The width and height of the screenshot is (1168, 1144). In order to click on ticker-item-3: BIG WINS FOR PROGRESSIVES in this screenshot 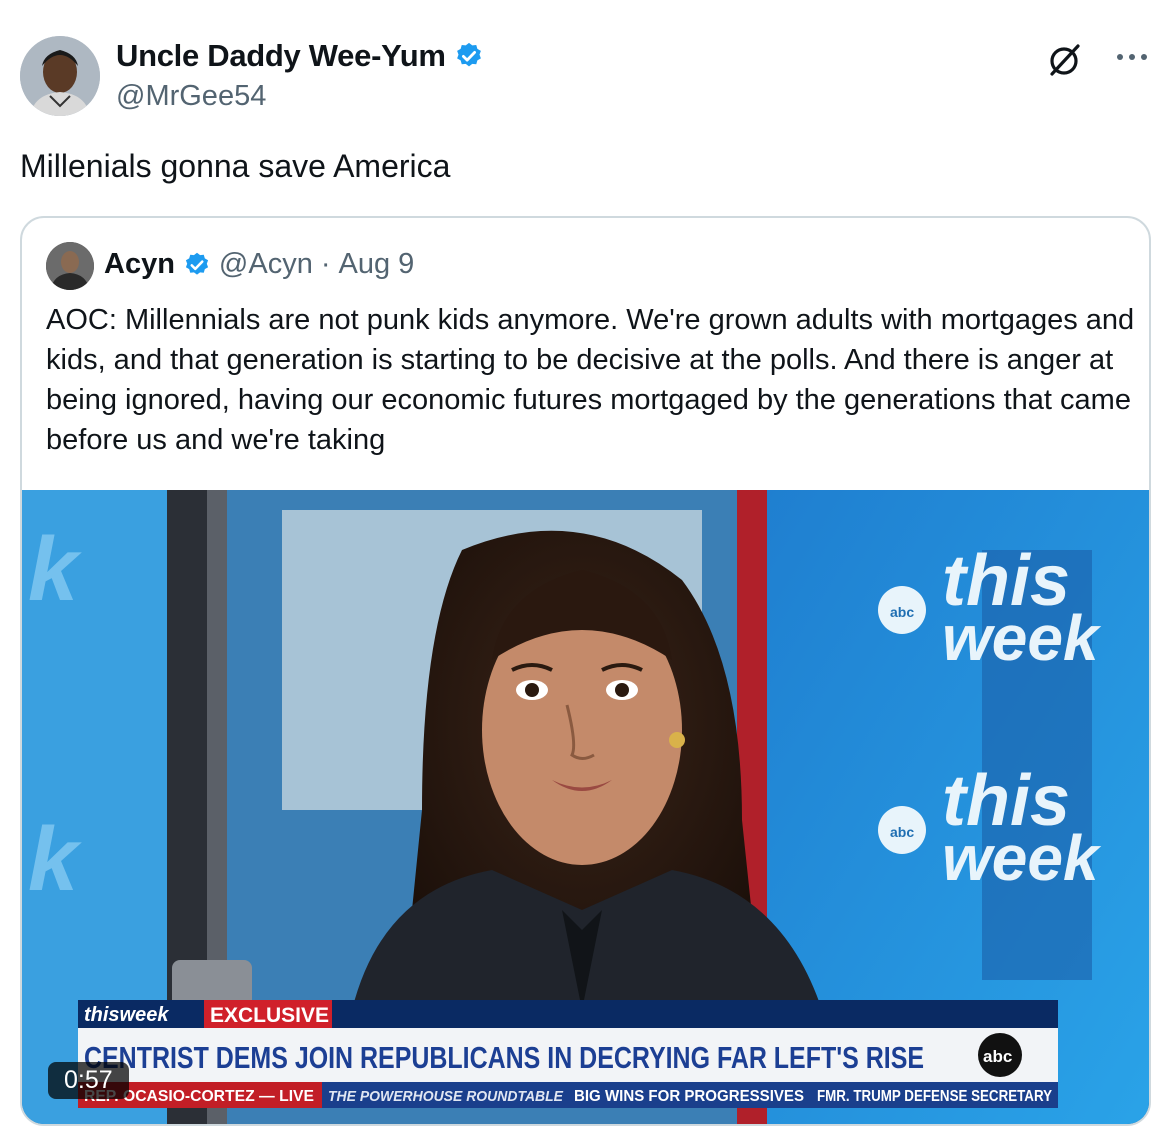, I will do `click(689, 1096)`.